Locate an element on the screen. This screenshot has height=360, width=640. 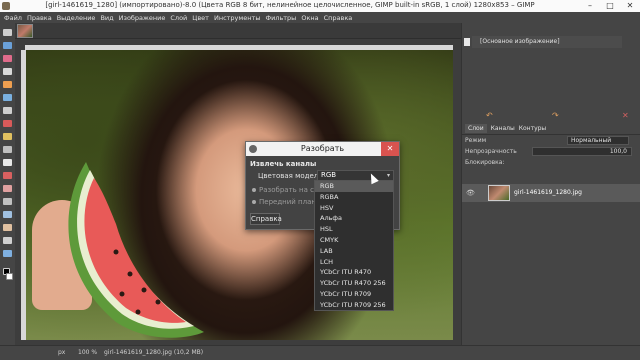
dialog-title: Разобрать is located at coordinates (322, 148).